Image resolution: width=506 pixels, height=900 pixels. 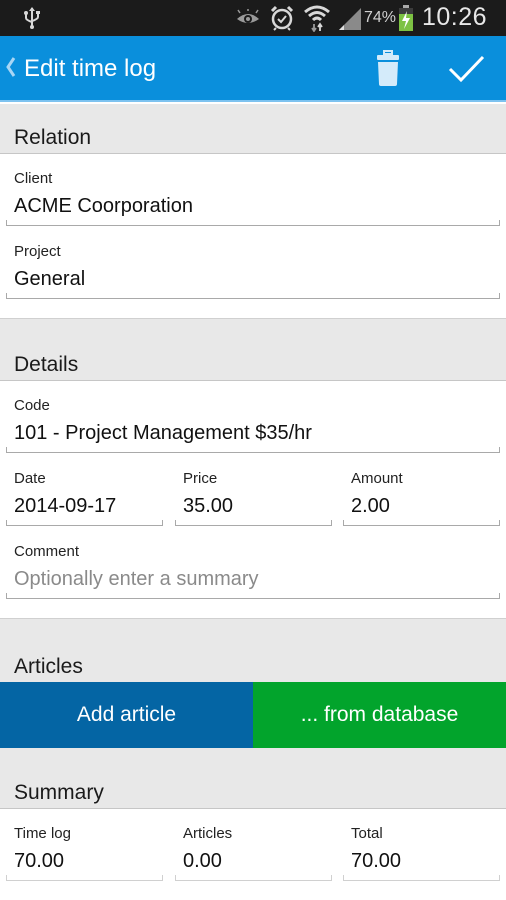 What do you see at coordinates (421, 523) in the screenshot?
I see `amount-underline` at bounding box center [421, 523].